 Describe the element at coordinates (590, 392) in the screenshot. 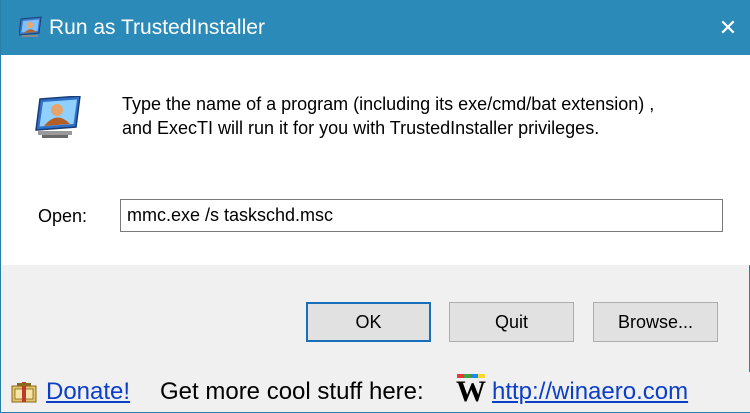

I see `winaero-link: http://winaero.com` at that location.